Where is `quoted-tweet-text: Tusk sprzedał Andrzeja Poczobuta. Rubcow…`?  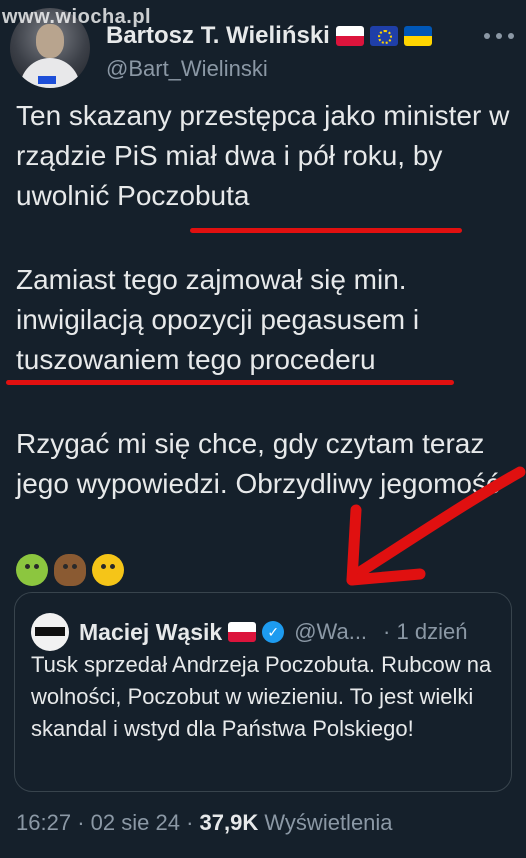
quoted-tweet-text: Tusk sprzedał Andrzeja Poczobuta. Rubcow… is located at coordinates (261, 696).